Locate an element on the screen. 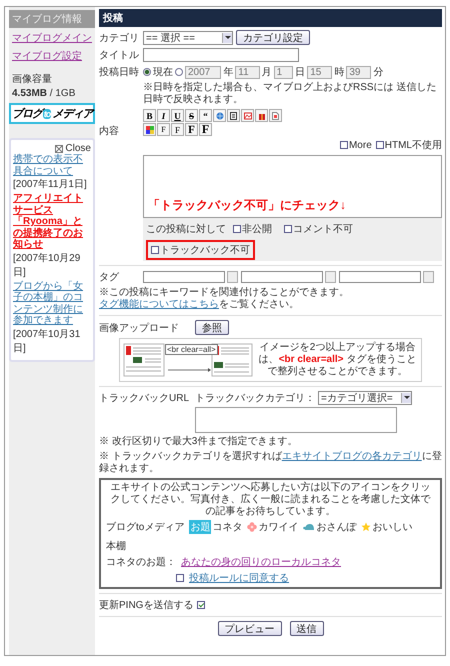 This screenshot has height=666, width=450. field-label: タグ is located at coordinates (109, 277).